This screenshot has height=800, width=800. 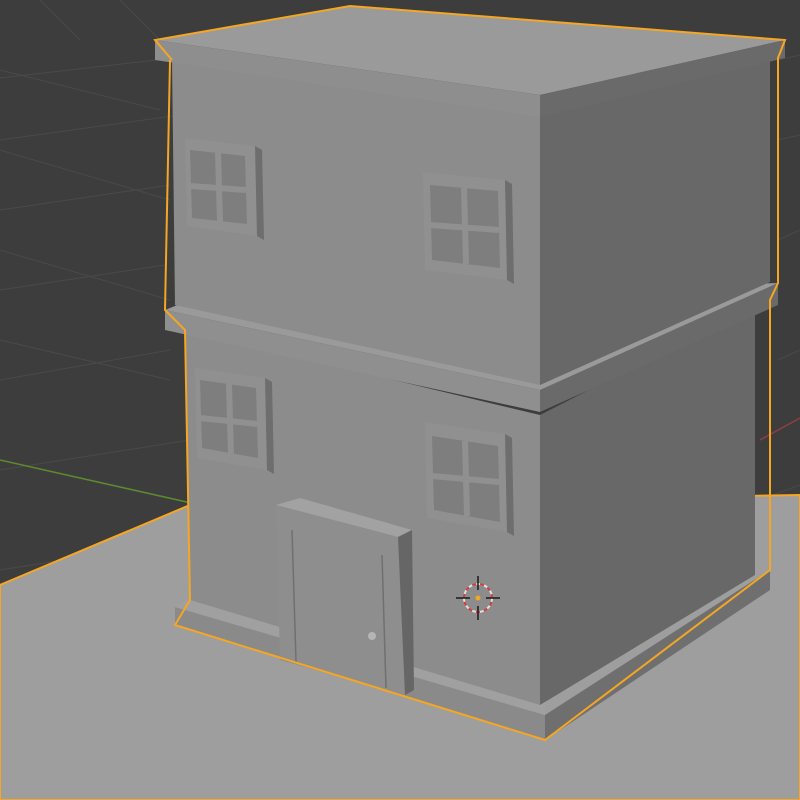 What do you see at coordinates (234, 421) in the screenshot?
I see `window-lower-left` at bounding box center [234, 421].